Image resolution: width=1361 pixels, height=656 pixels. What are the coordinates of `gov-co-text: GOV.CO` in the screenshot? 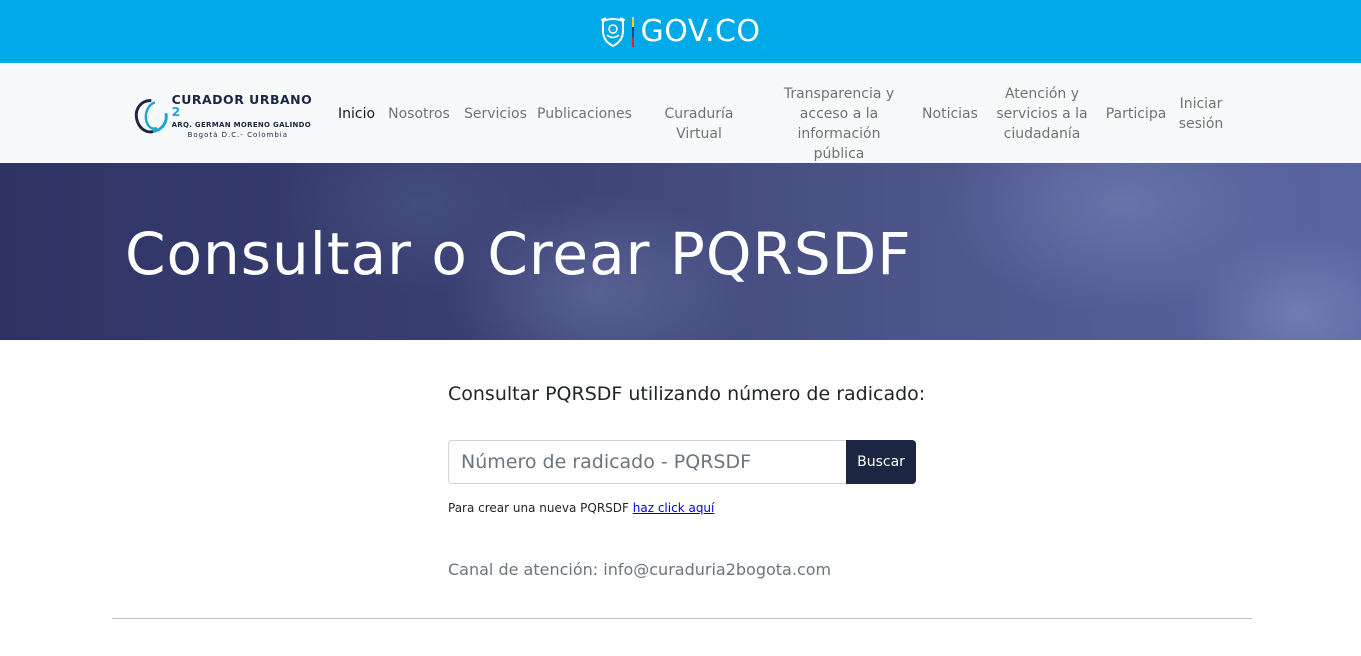 It's located at (700, 31).